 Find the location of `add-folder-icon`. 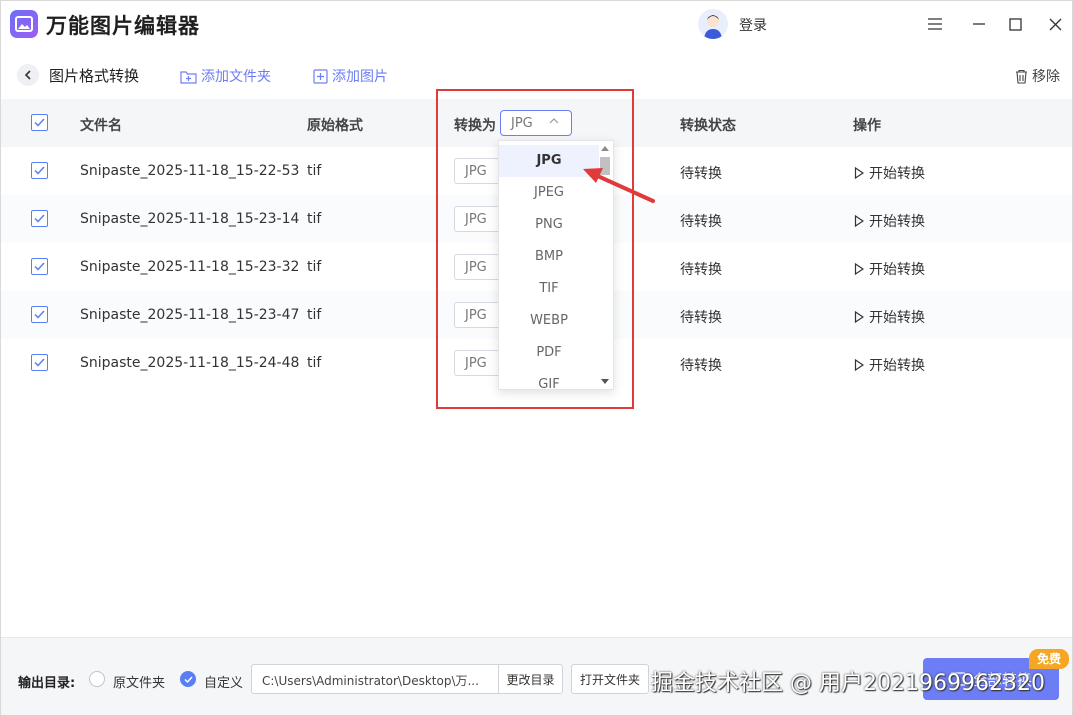

add-folder-icon is located at coordinates (188, 77).